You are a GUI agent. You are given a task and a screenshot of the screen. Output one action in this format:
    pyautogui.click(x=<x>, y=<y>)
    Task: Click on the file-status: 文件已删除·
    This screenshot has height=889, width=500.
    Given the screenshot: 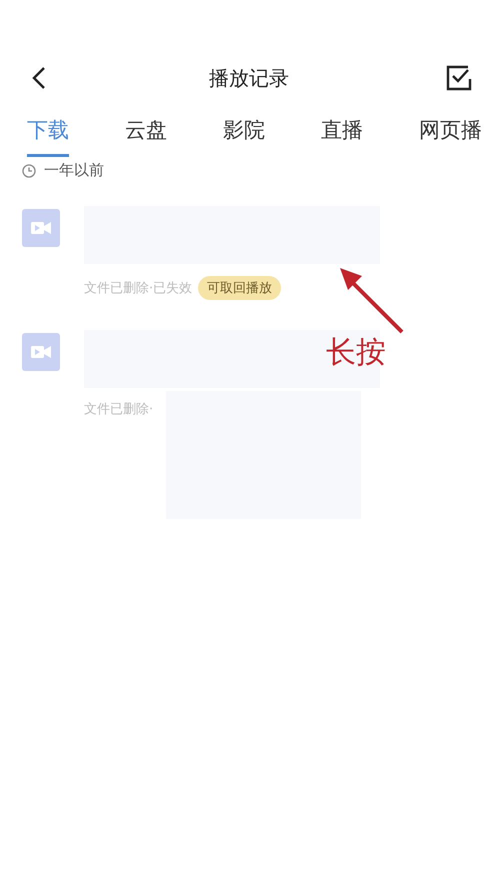 What is the action you would take?
    pyautogui.click(x=119, y=409)
    